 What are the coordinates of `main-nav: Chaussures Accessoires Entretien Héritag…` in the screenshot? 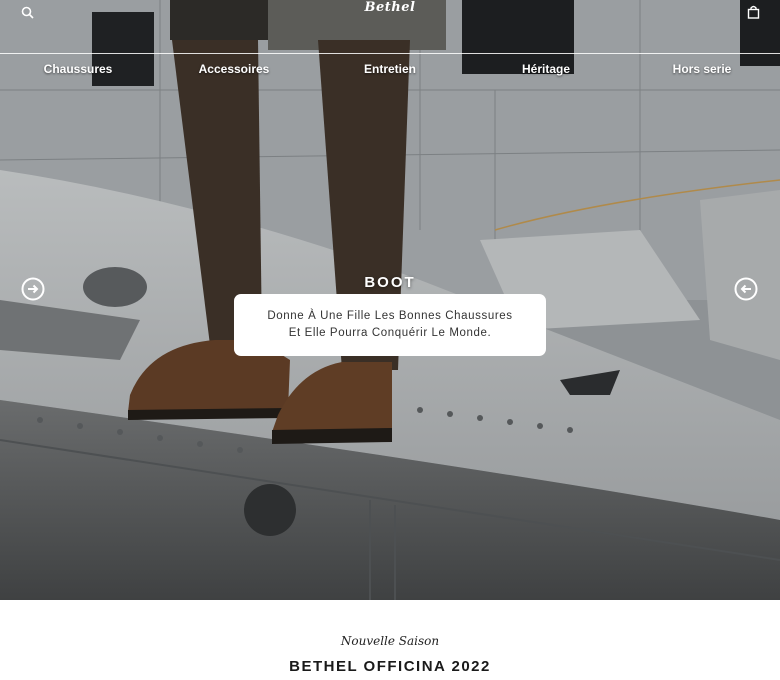 It's located at (390, 73).